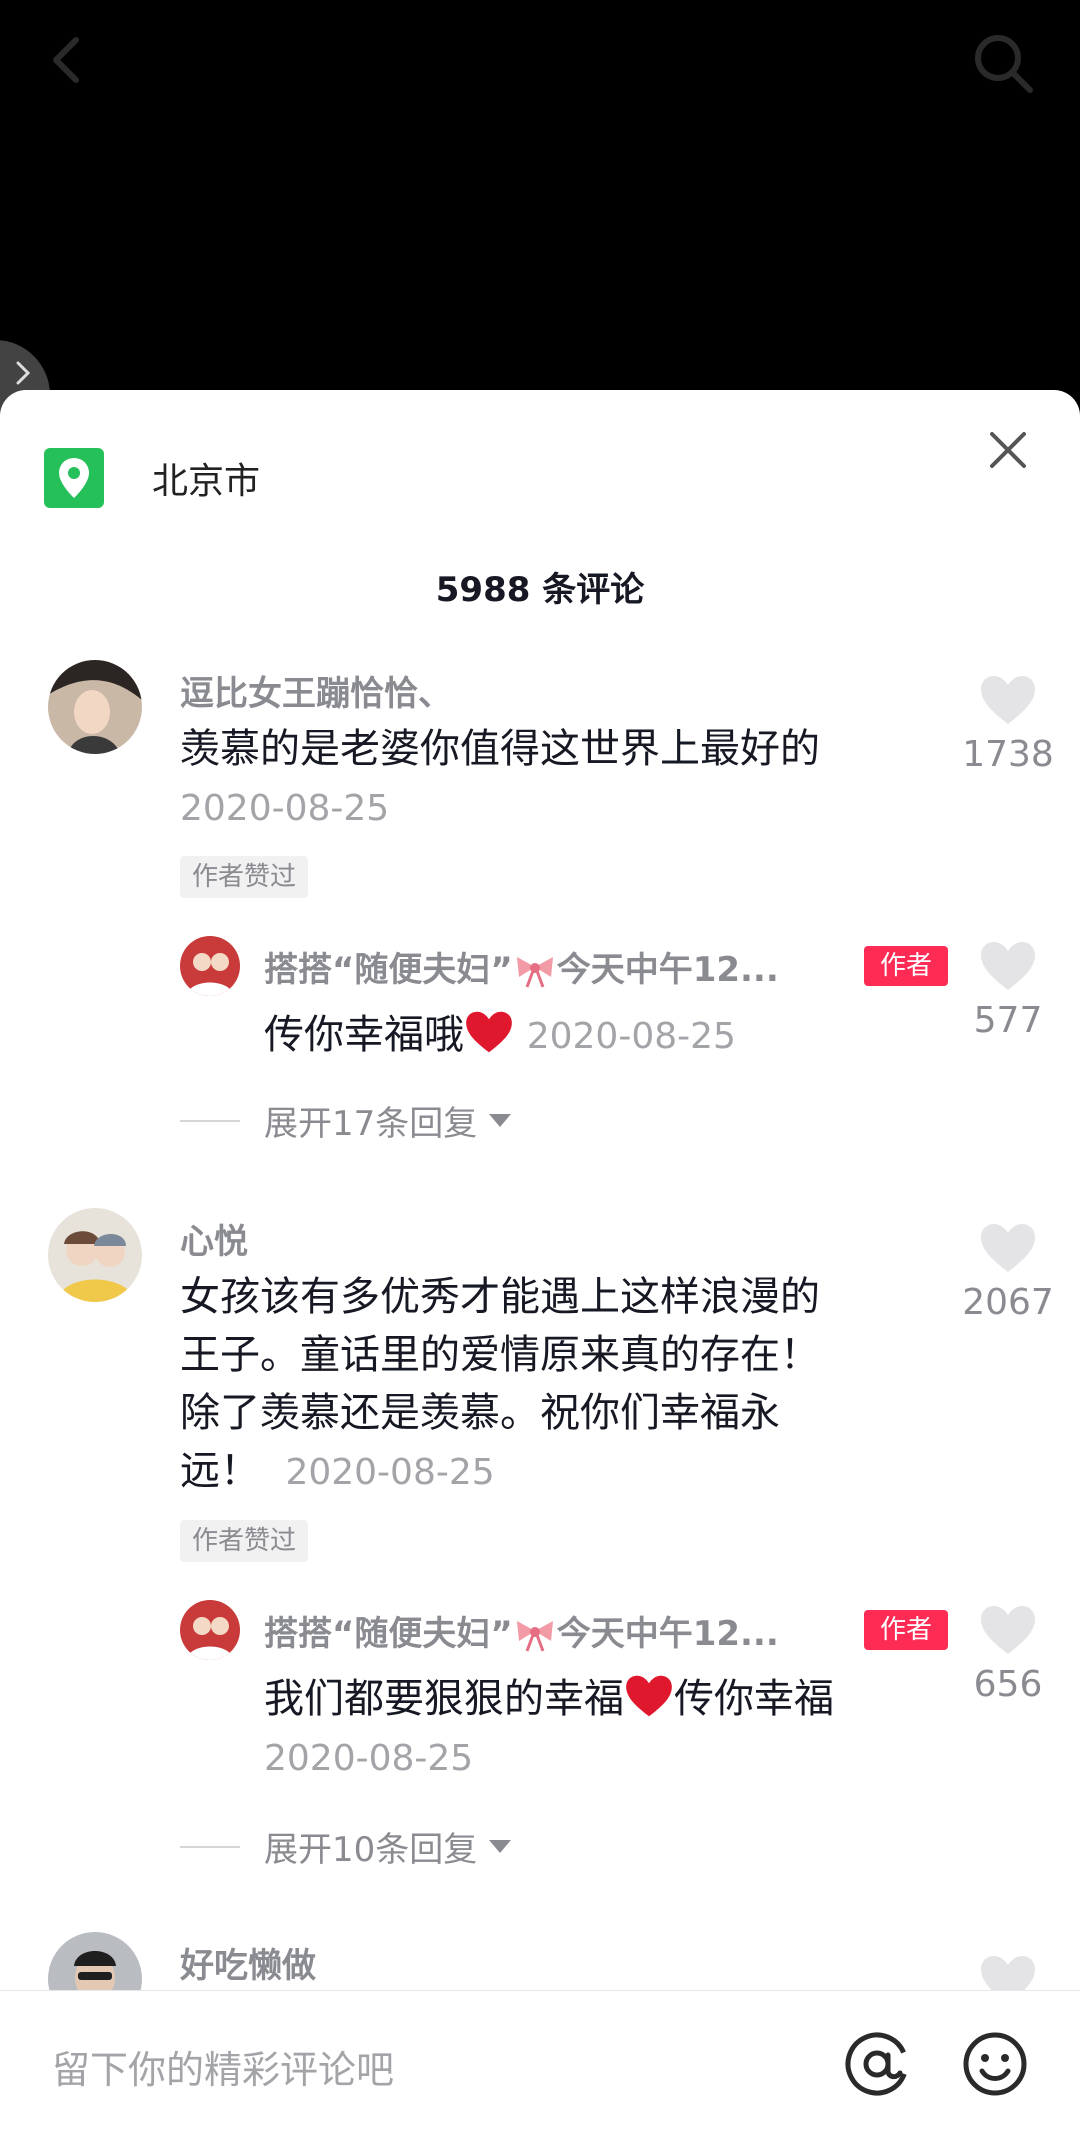  What do you see at coordinates (877, 2064) in the screenshot?
I see `at-mention-icon` at bounding box center [877, 2064].